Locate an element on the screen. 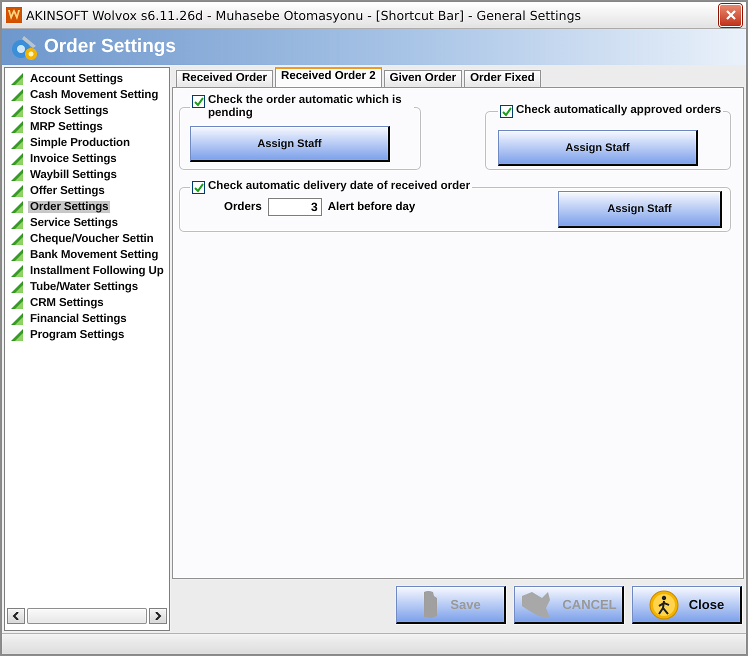  tree-item: Financial Settings is located at coordinates (78, 319).